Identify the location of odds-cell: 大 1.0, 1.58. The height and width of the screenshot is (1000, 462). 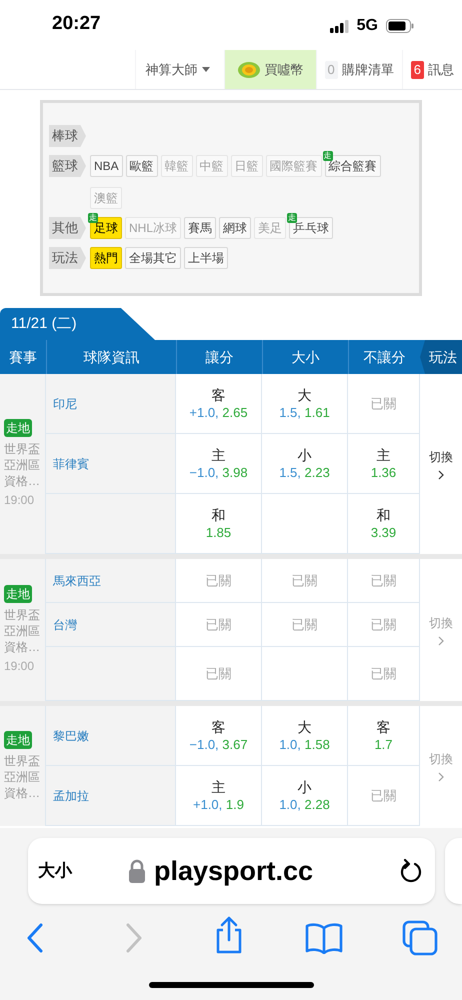
(305, 736).